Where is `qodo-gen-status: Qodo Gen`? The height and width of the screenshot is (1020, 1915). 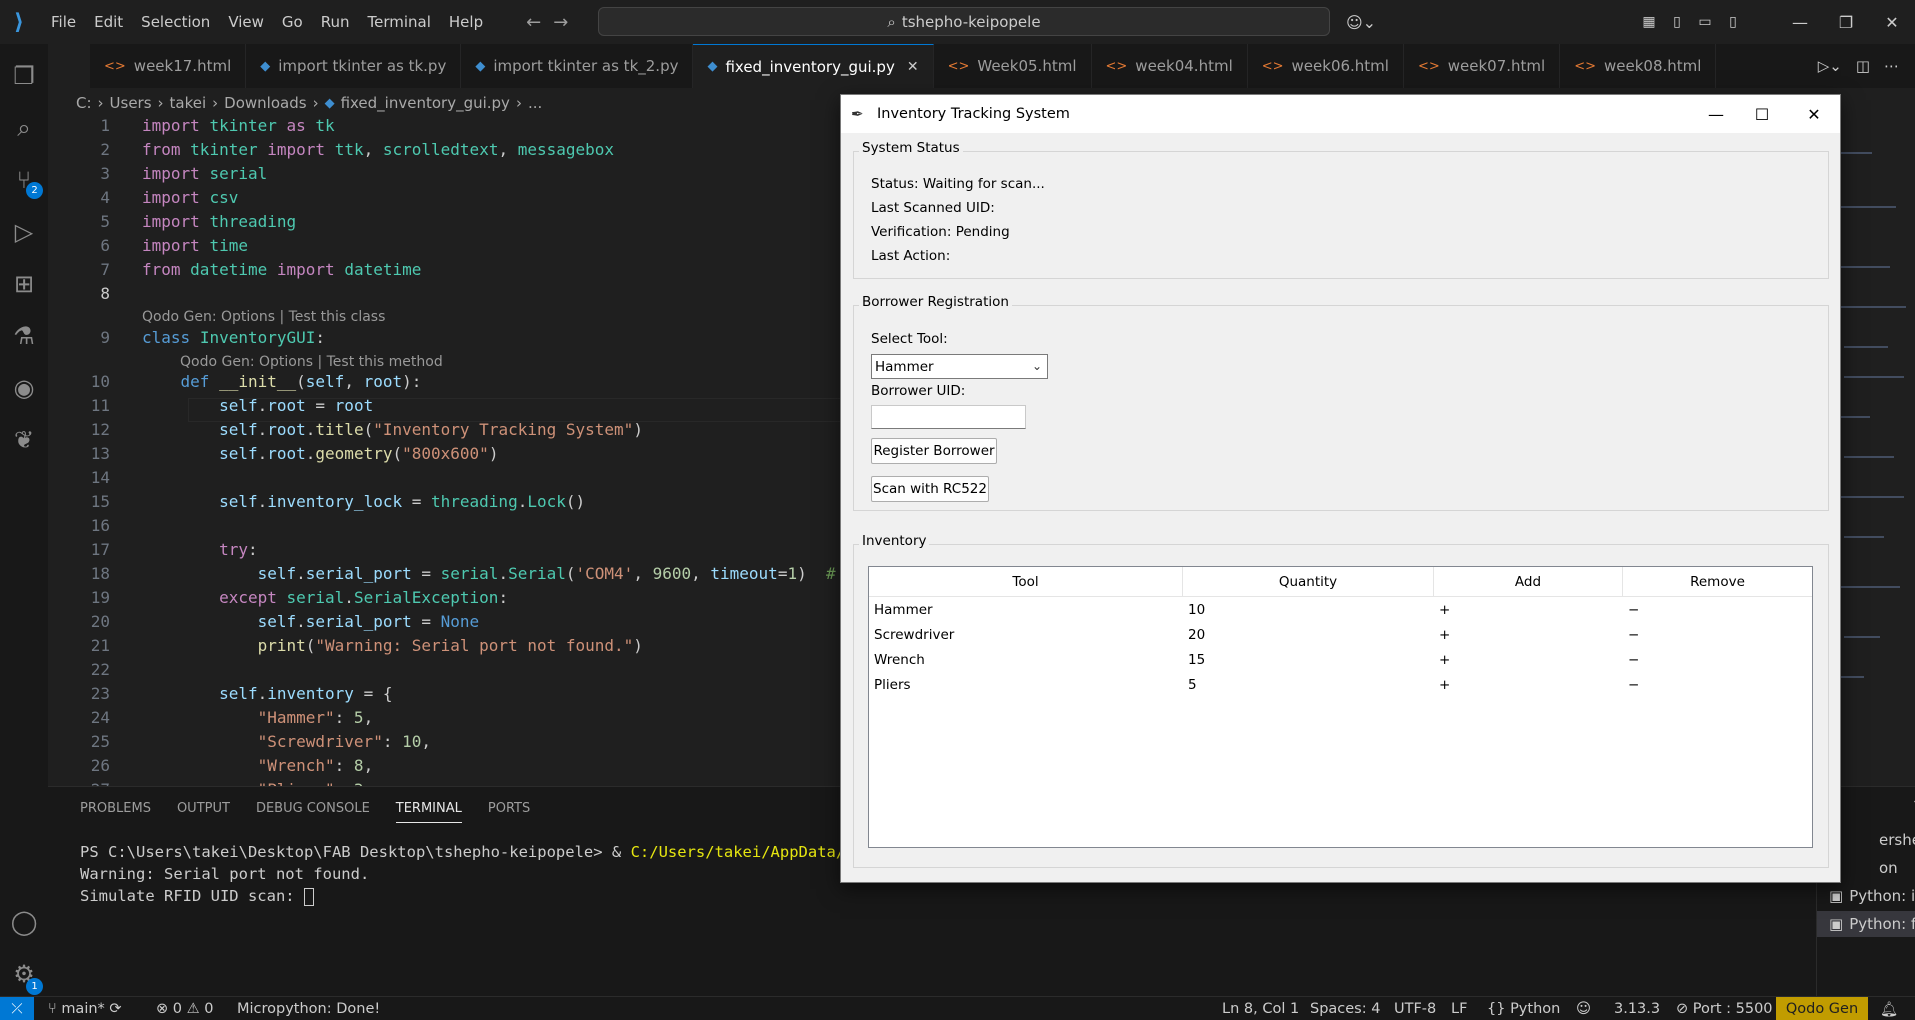
qodo-gen-status: Qodo Gen is located at coordinates (1822, 1008).